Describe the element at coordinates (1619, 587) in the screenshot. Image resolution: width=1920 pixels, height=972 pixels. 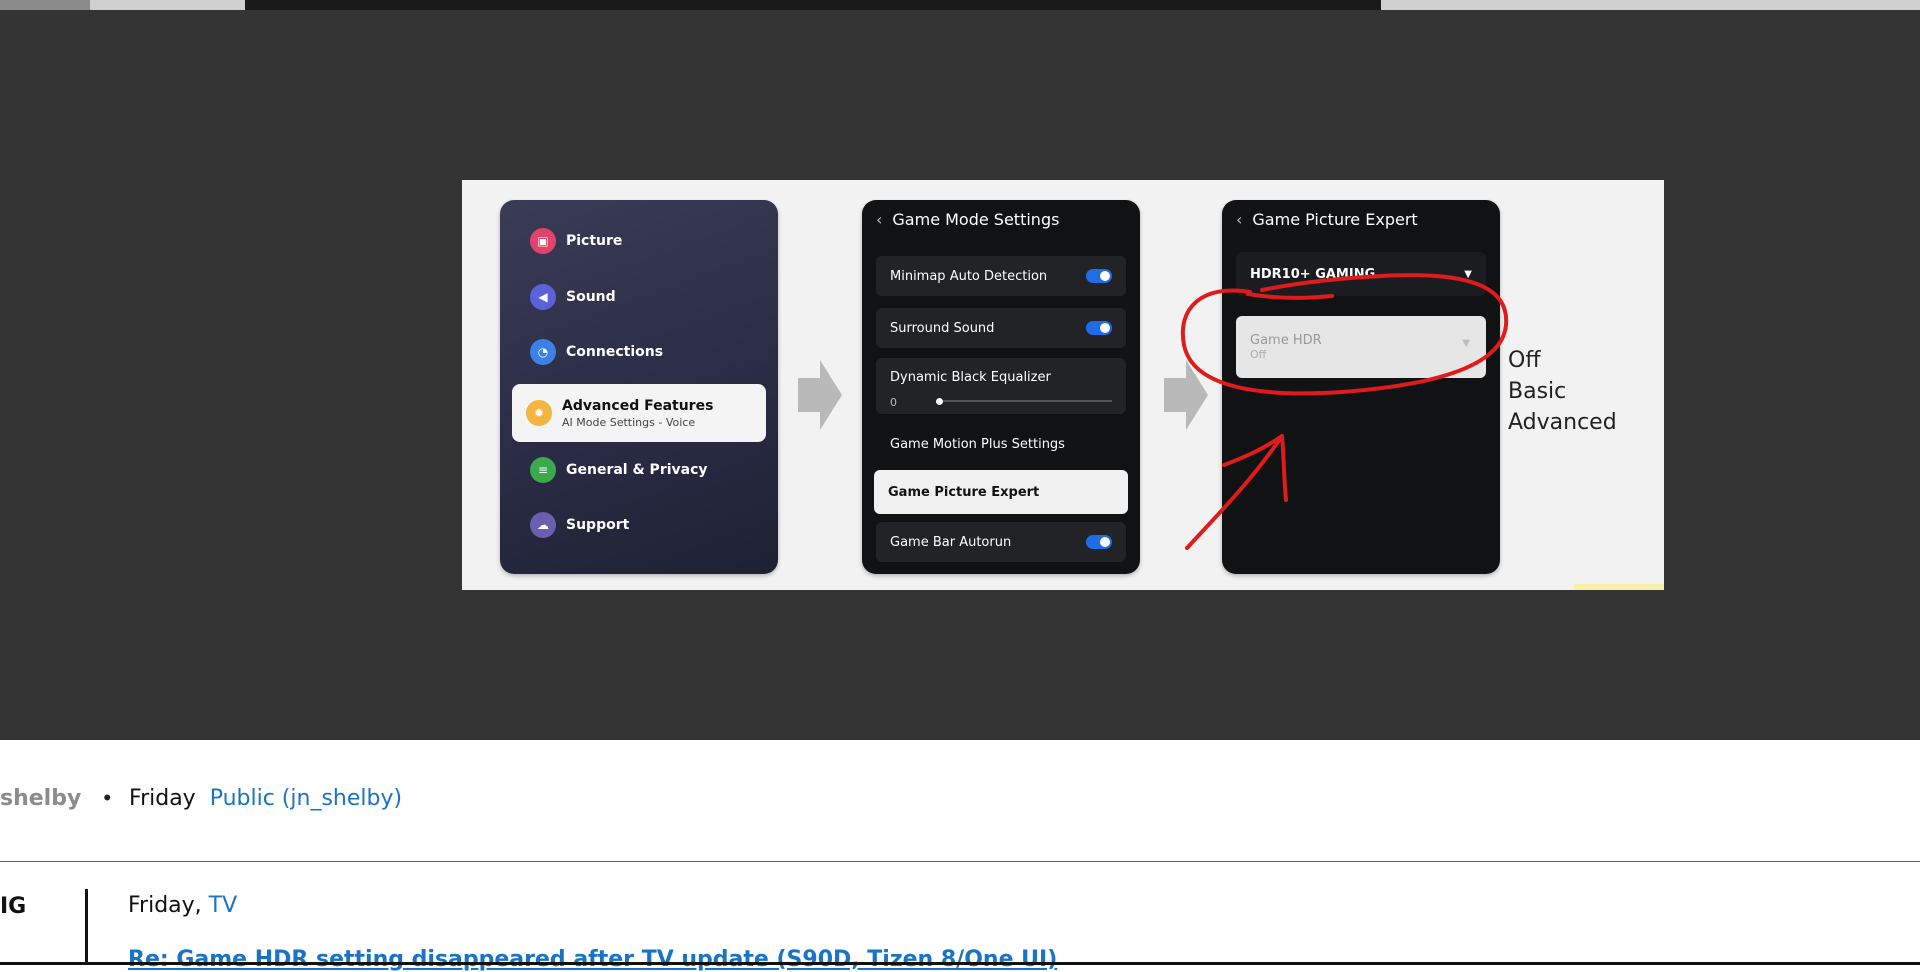
I see `image-edge-highlight` at that location.